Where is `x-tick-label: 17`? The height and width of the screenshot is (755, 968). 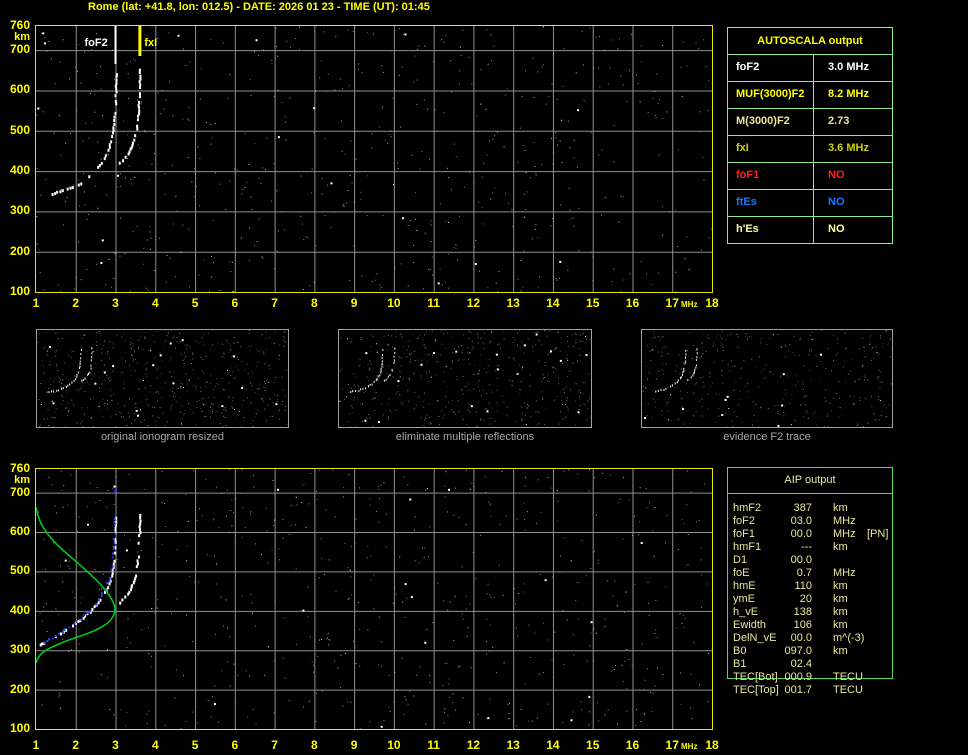
x-tick-label: 17 is located at coordinates (672, 303).